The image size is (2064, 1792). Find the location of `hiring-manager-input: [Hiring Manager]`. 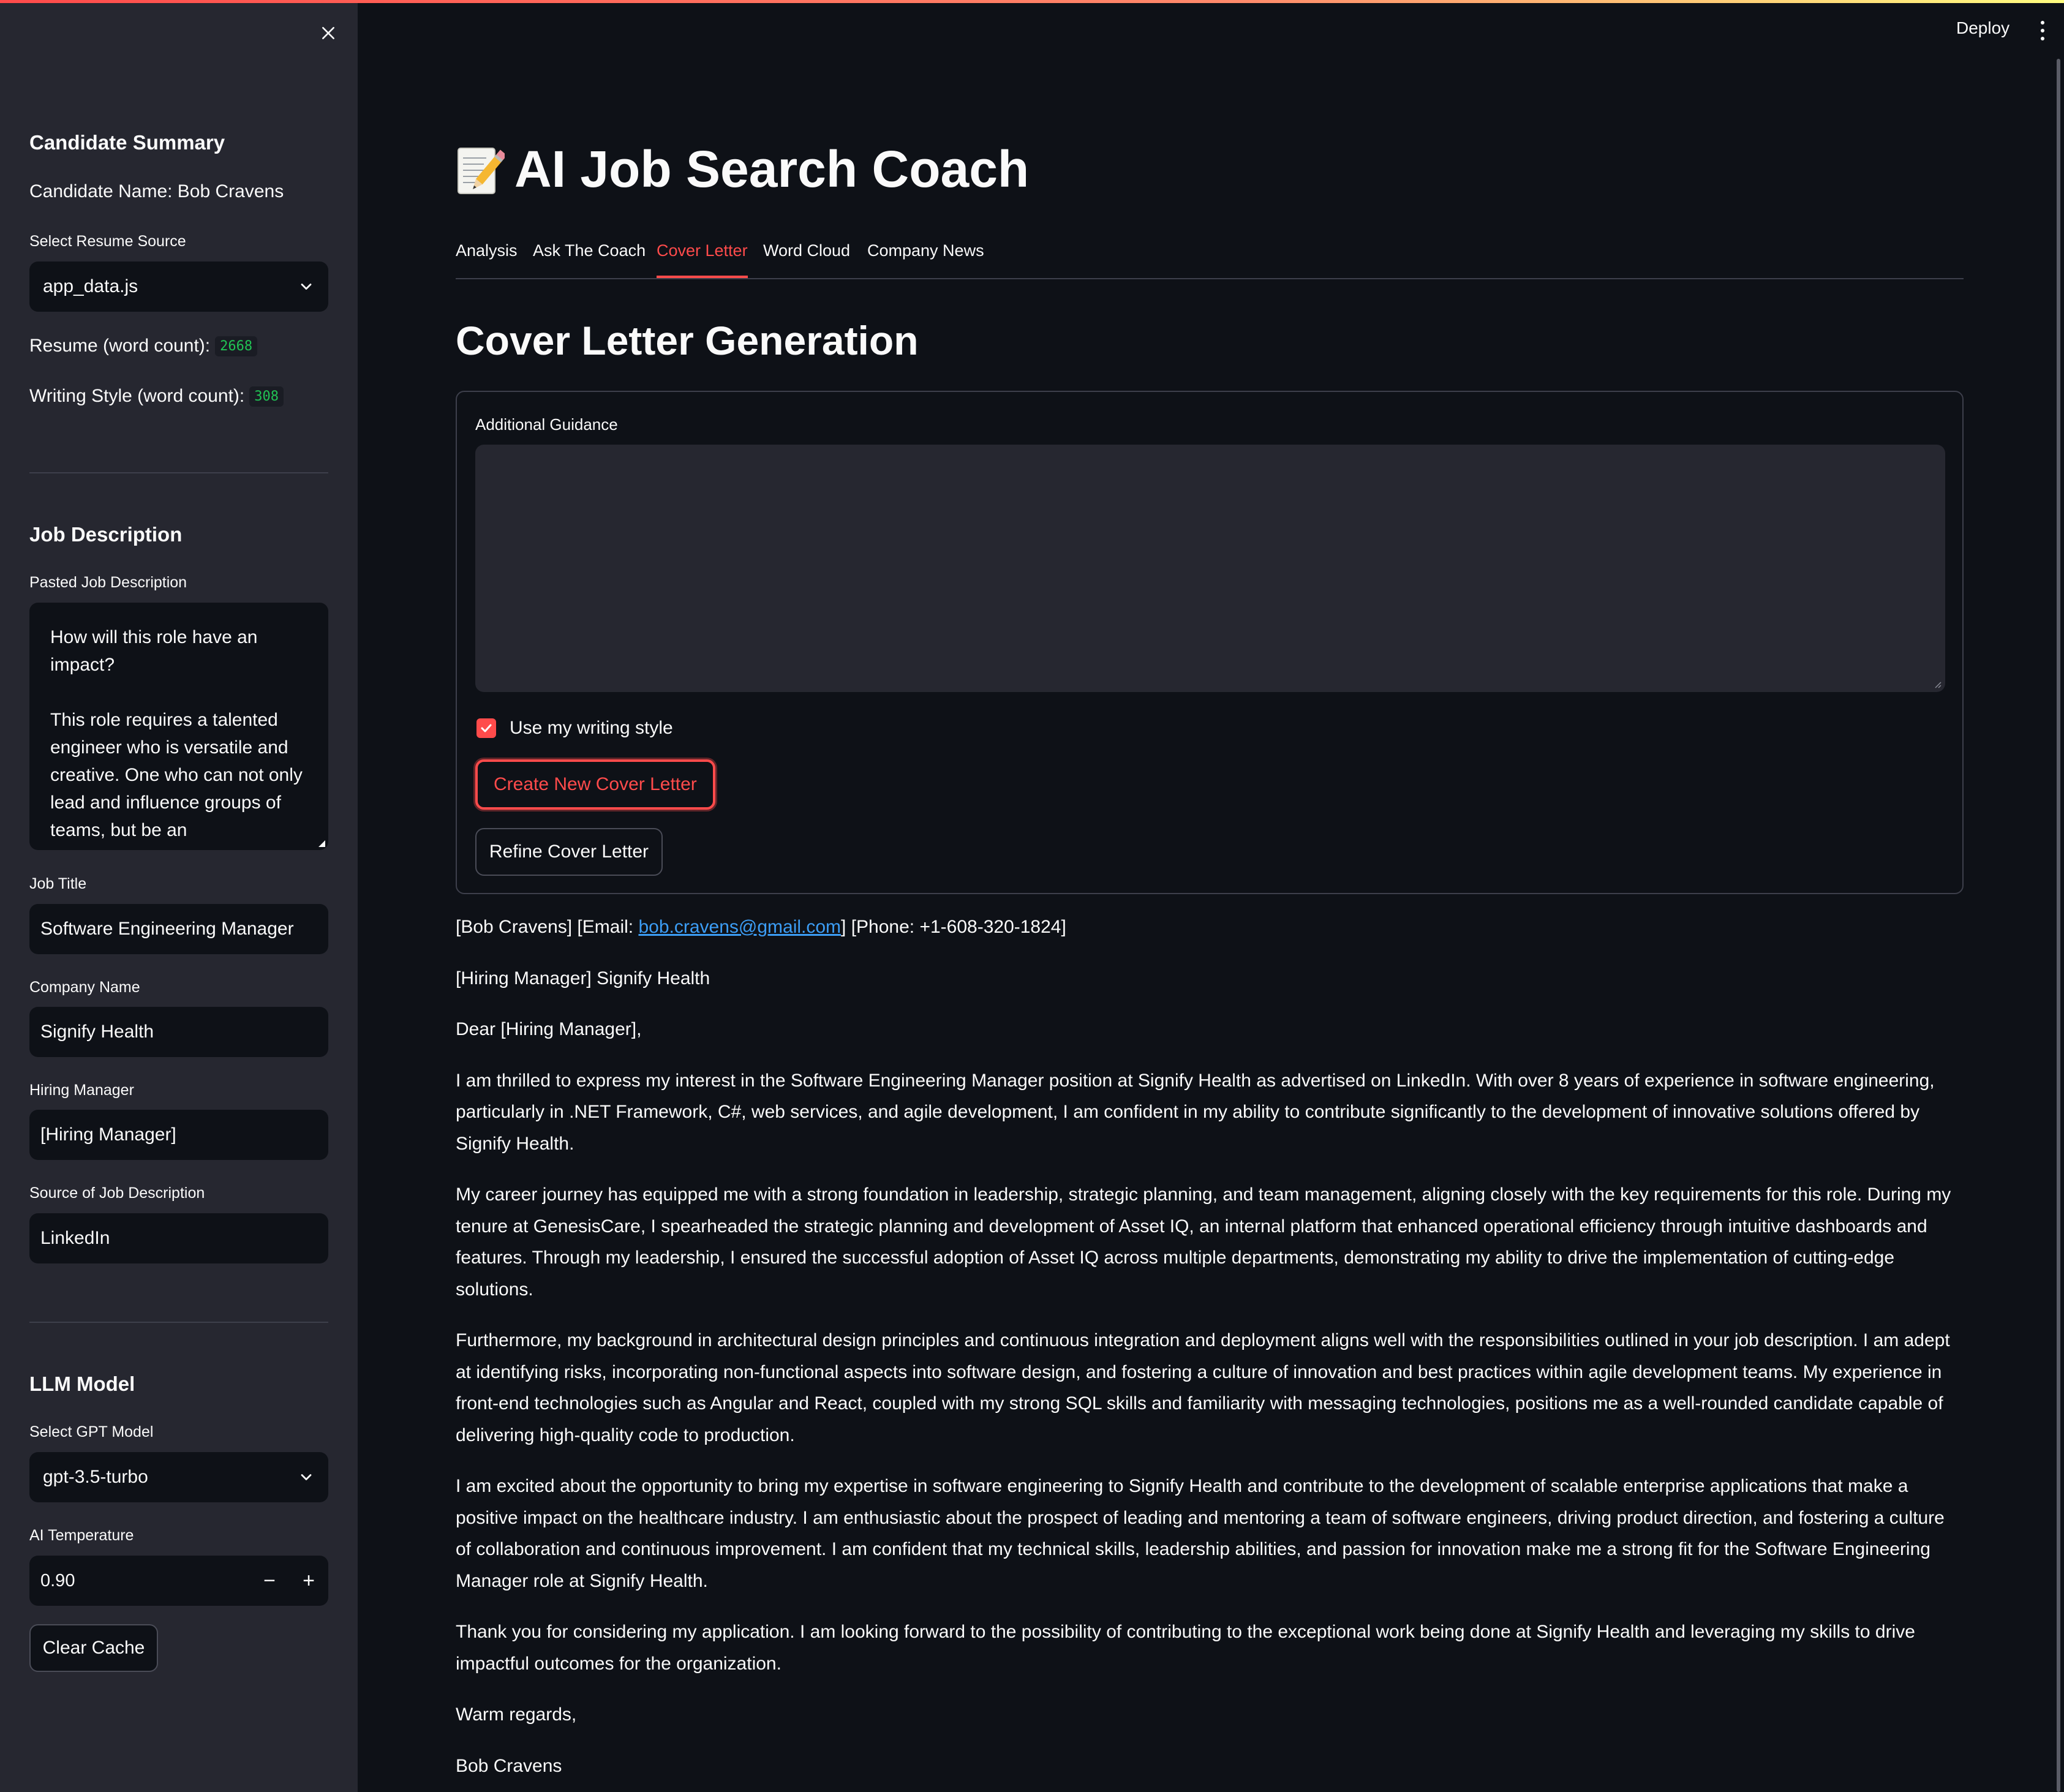

hiring-manager-input: [Hiring Manager] is located at coordinates (178, 1135).